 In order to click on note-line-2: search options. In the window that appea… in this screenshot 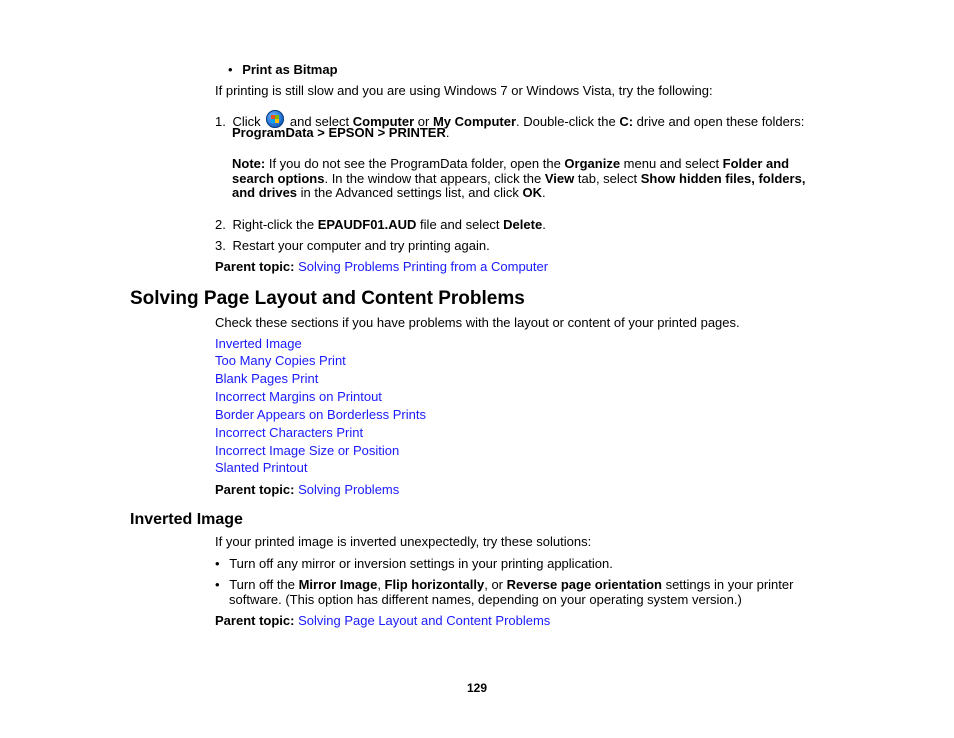, I will do `click(518, 178)`.